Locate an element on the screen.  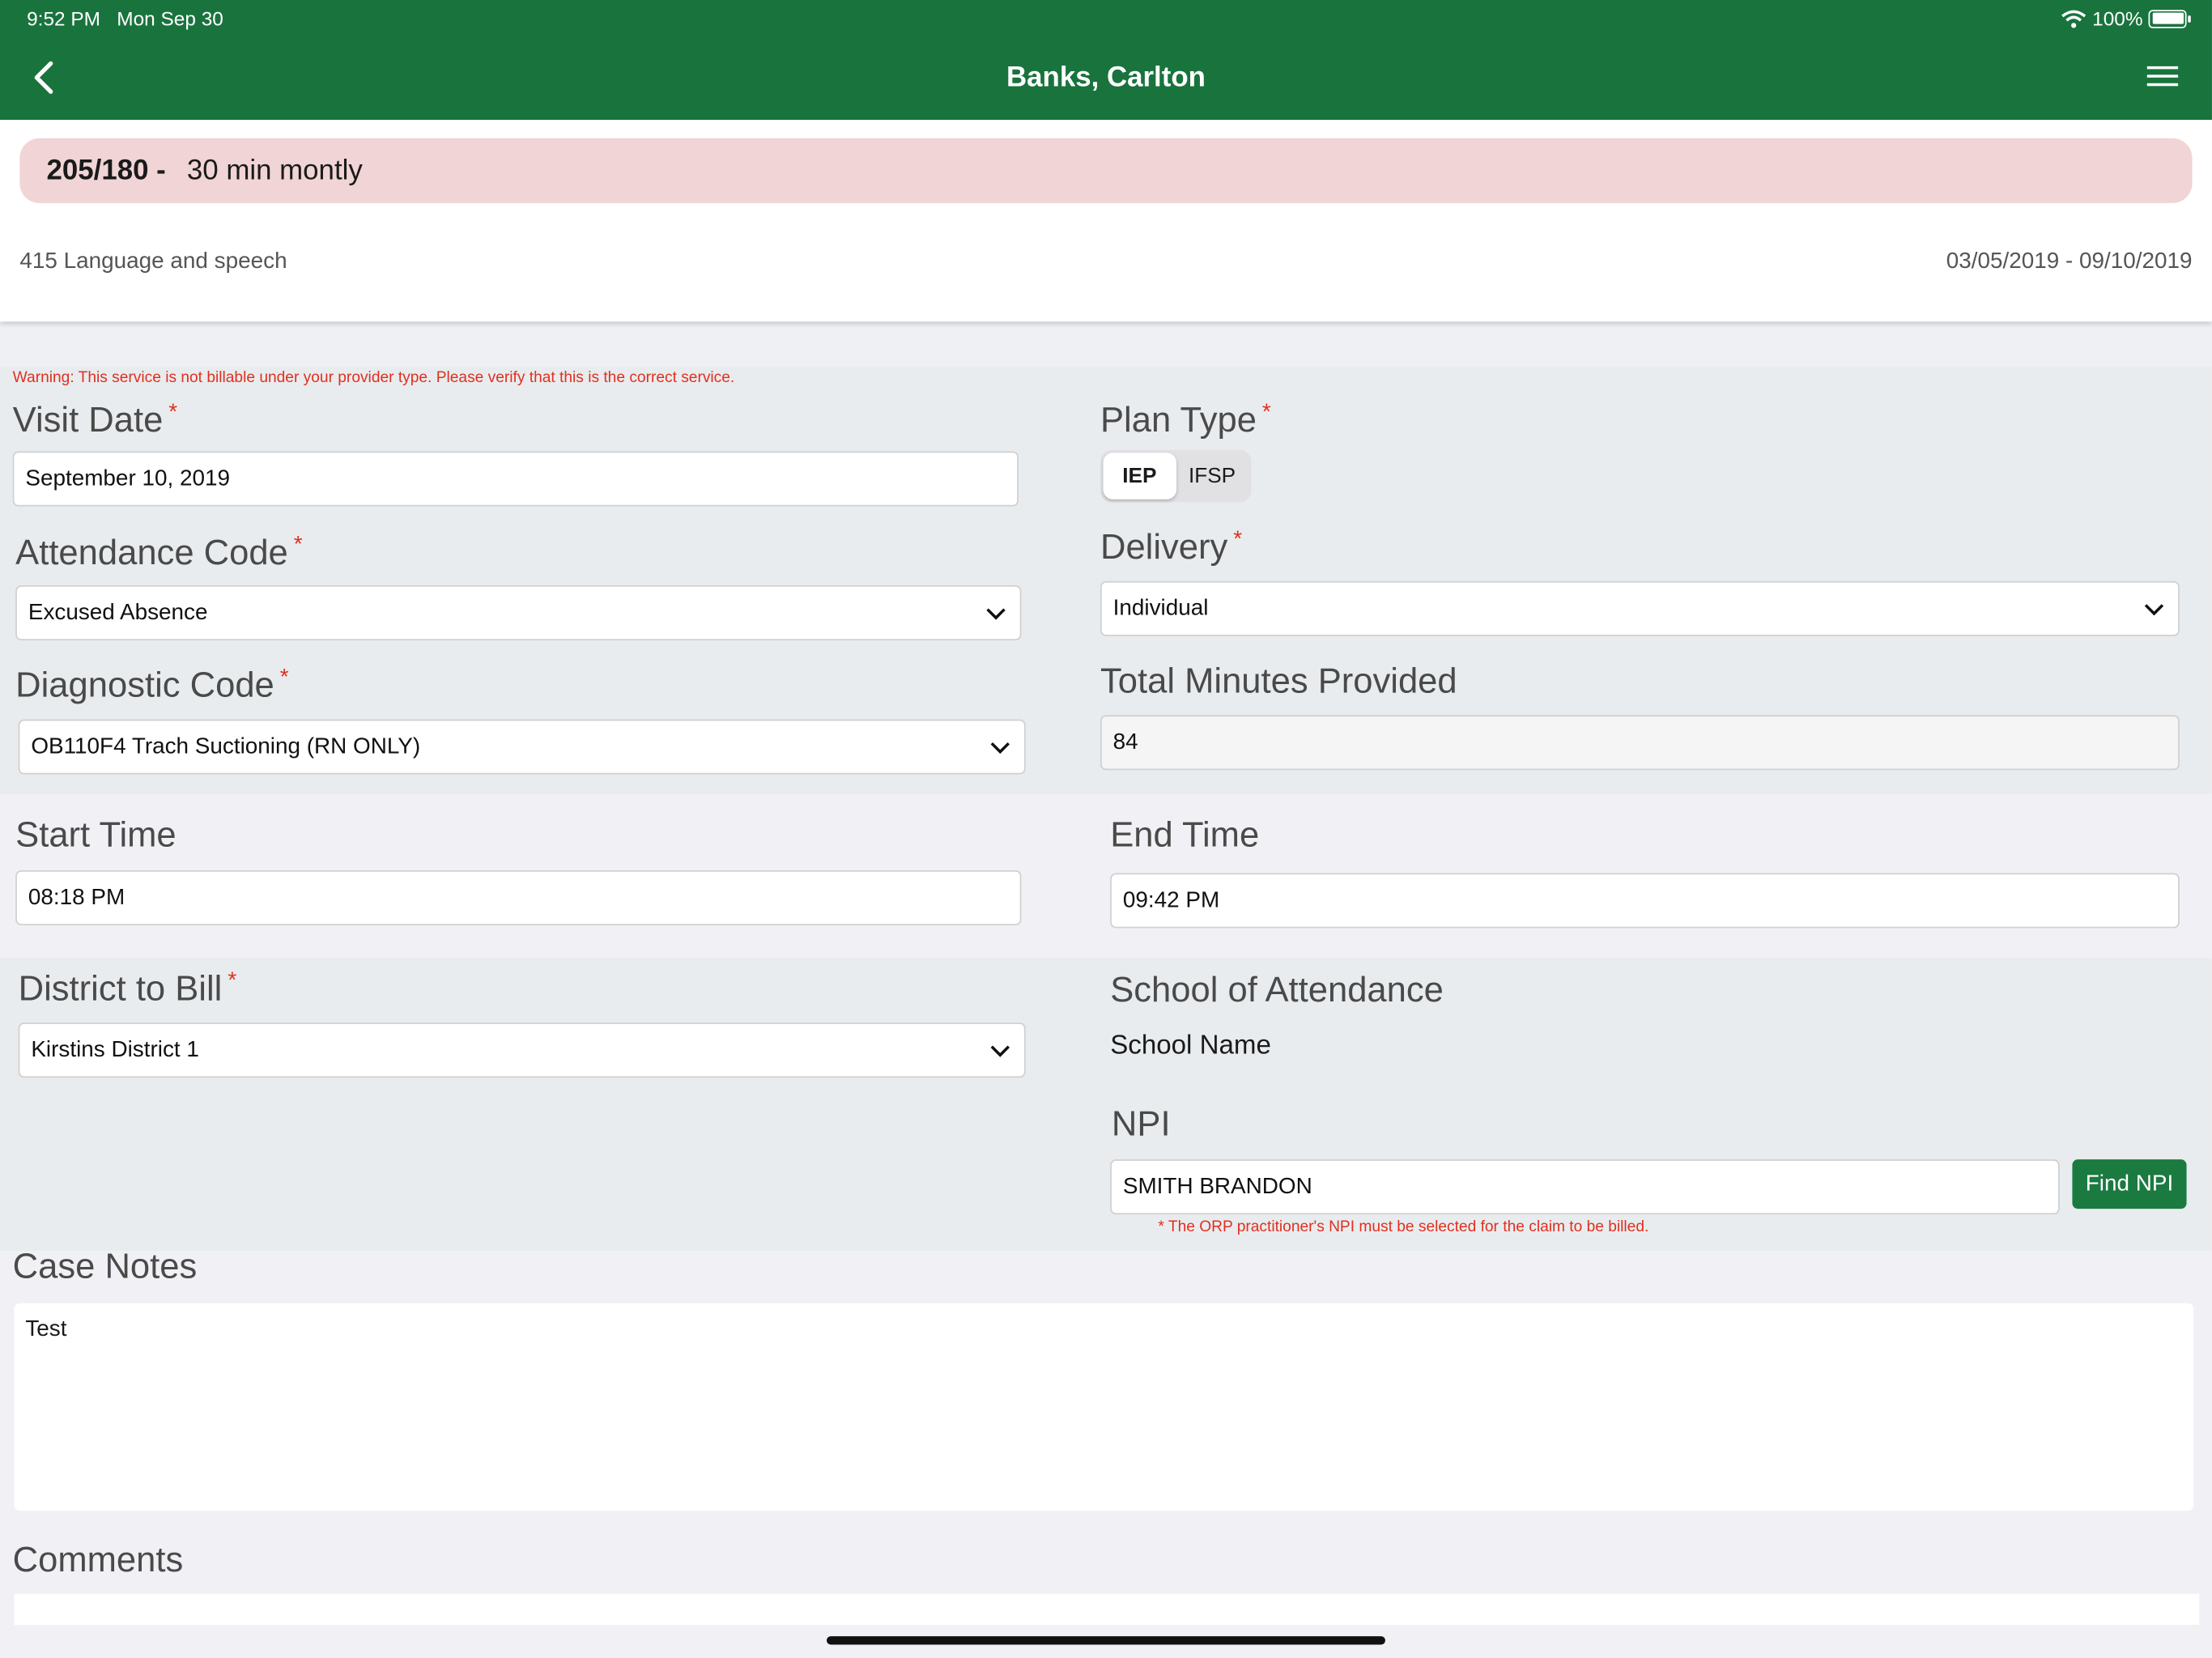
comments-textarea is located at coordinates (1107, 1609).